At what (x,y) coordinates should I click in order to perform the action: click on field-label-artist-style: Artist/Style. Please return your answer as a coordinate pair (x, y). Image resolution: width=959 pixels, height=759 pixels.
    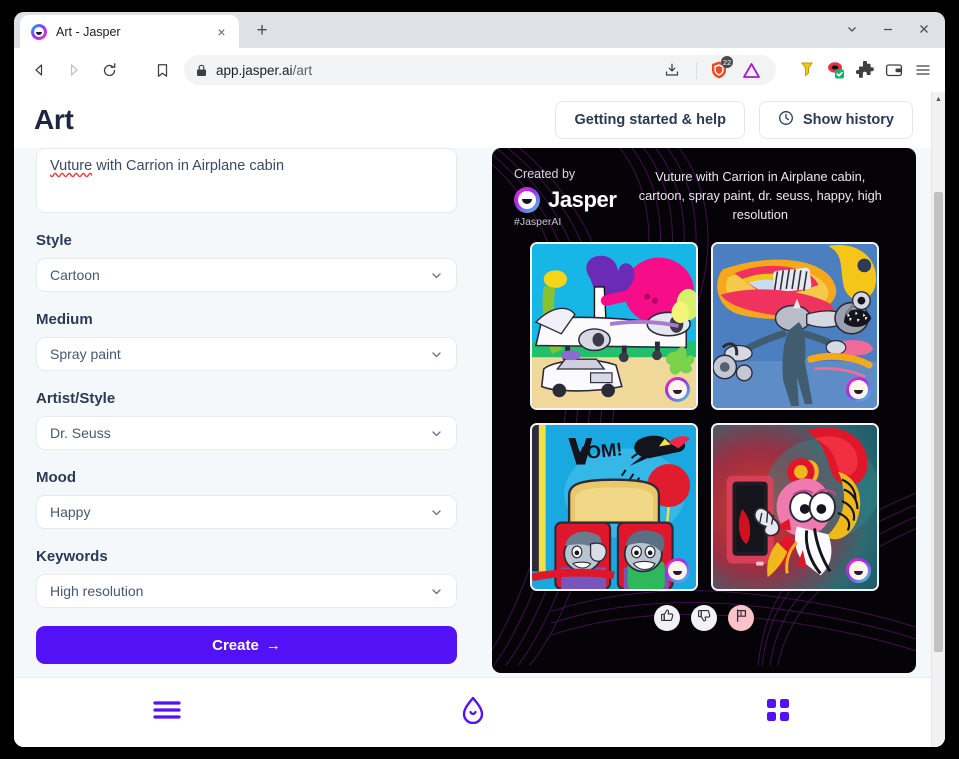
    Looking at the image, I should click on (76, 398).